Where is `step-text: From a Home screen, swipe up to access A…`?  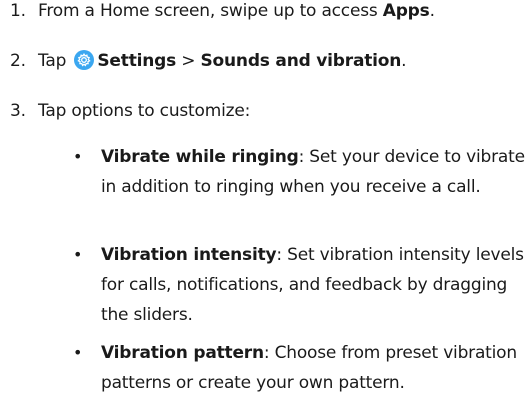
step-text: From a Home screen, swipe up to access A… is located at coordinates (236, 11).